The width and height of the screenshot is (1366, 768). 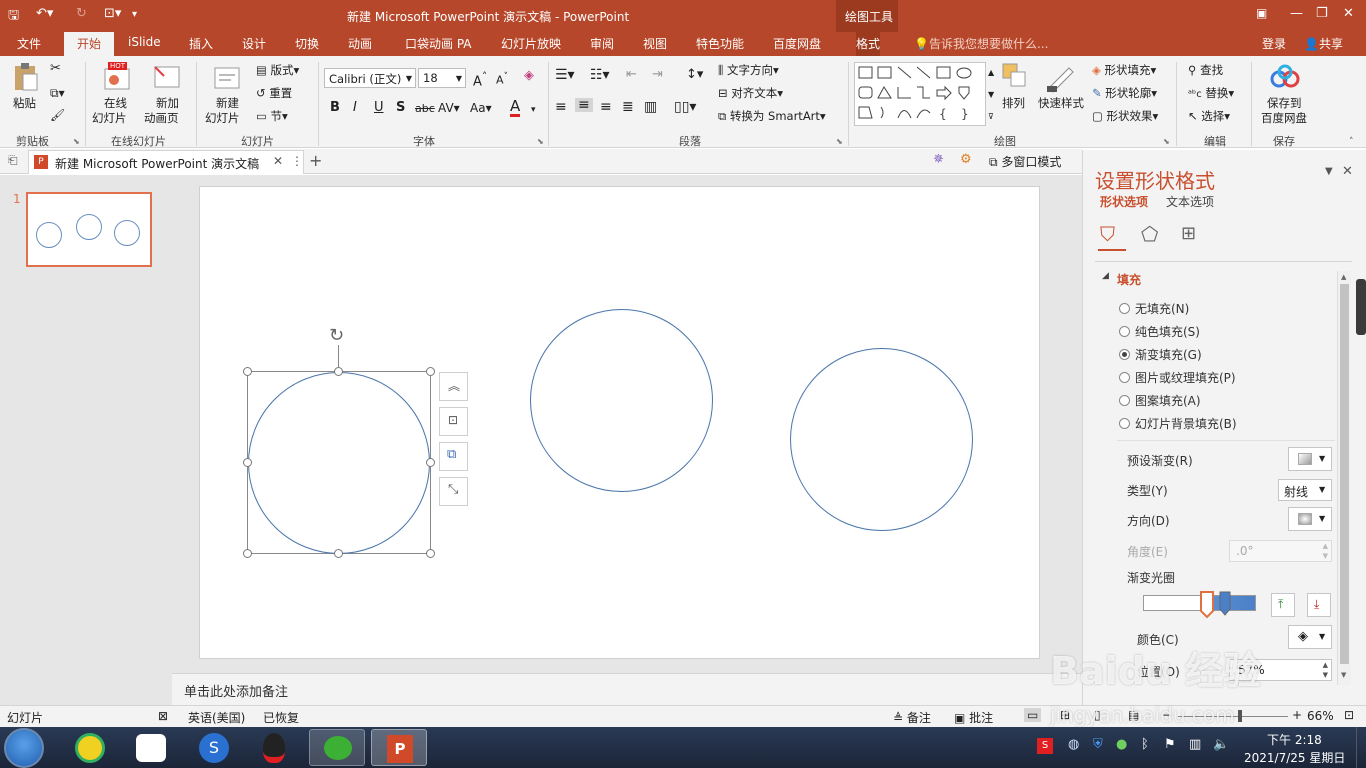 What do you see at coordinates (25, 717) in the screenshot?
I see `slide-indicator: 幻灯片` at bounding box center [25, 717].